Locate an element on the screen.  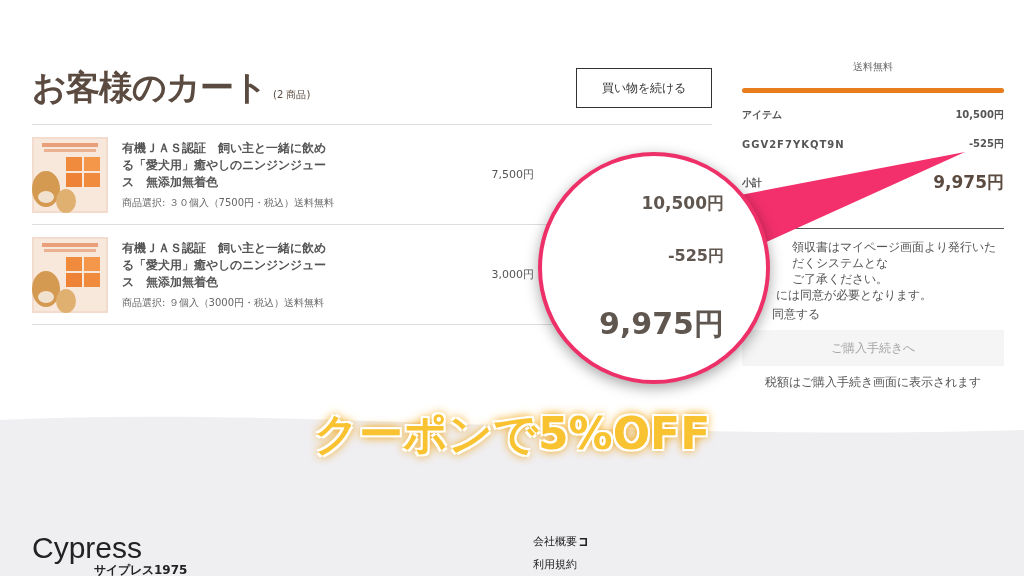
notice-text: 領収書はマイページ画面より発行いただくシステムとな is located at coordinates (894, 255).